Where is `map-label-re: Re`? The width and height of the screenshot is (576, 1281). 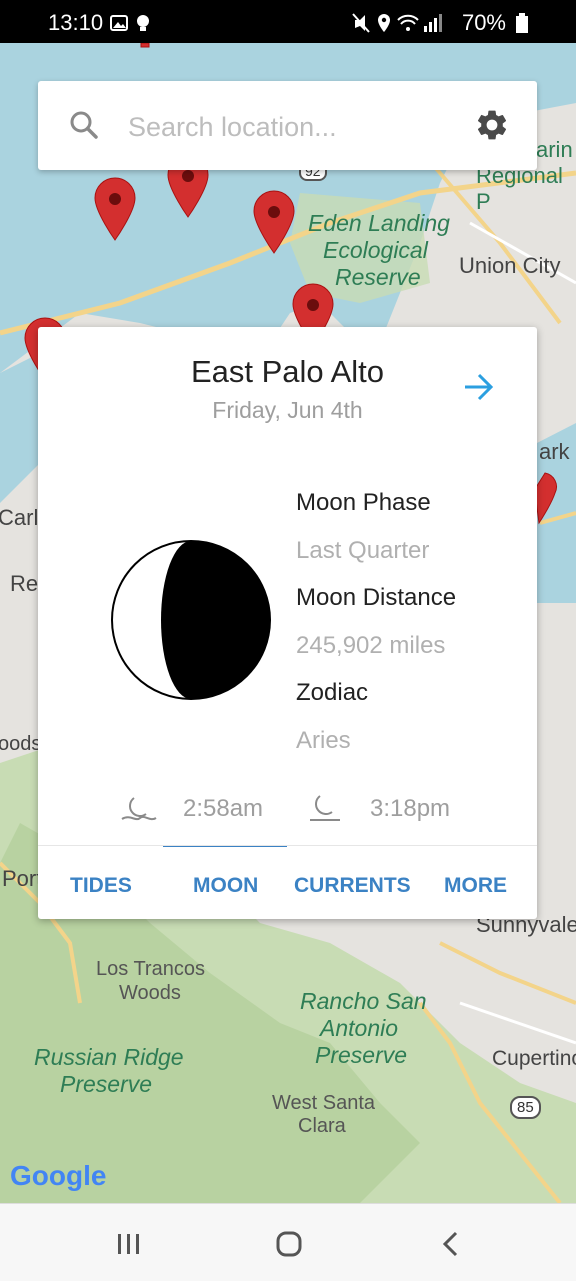
map-label-re: Re is located at coordinates (24, 583).